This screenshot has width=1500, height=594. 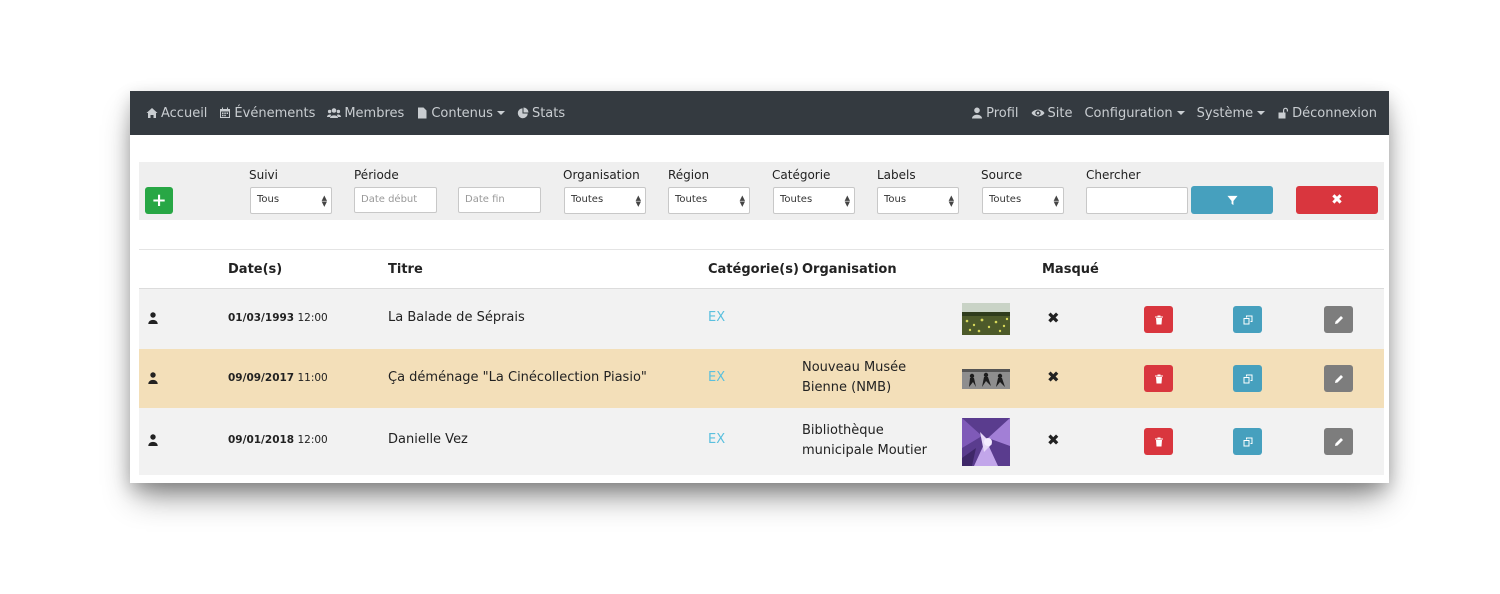 I want to click on header-masque: Masqué, so click(x=1070, y=269).